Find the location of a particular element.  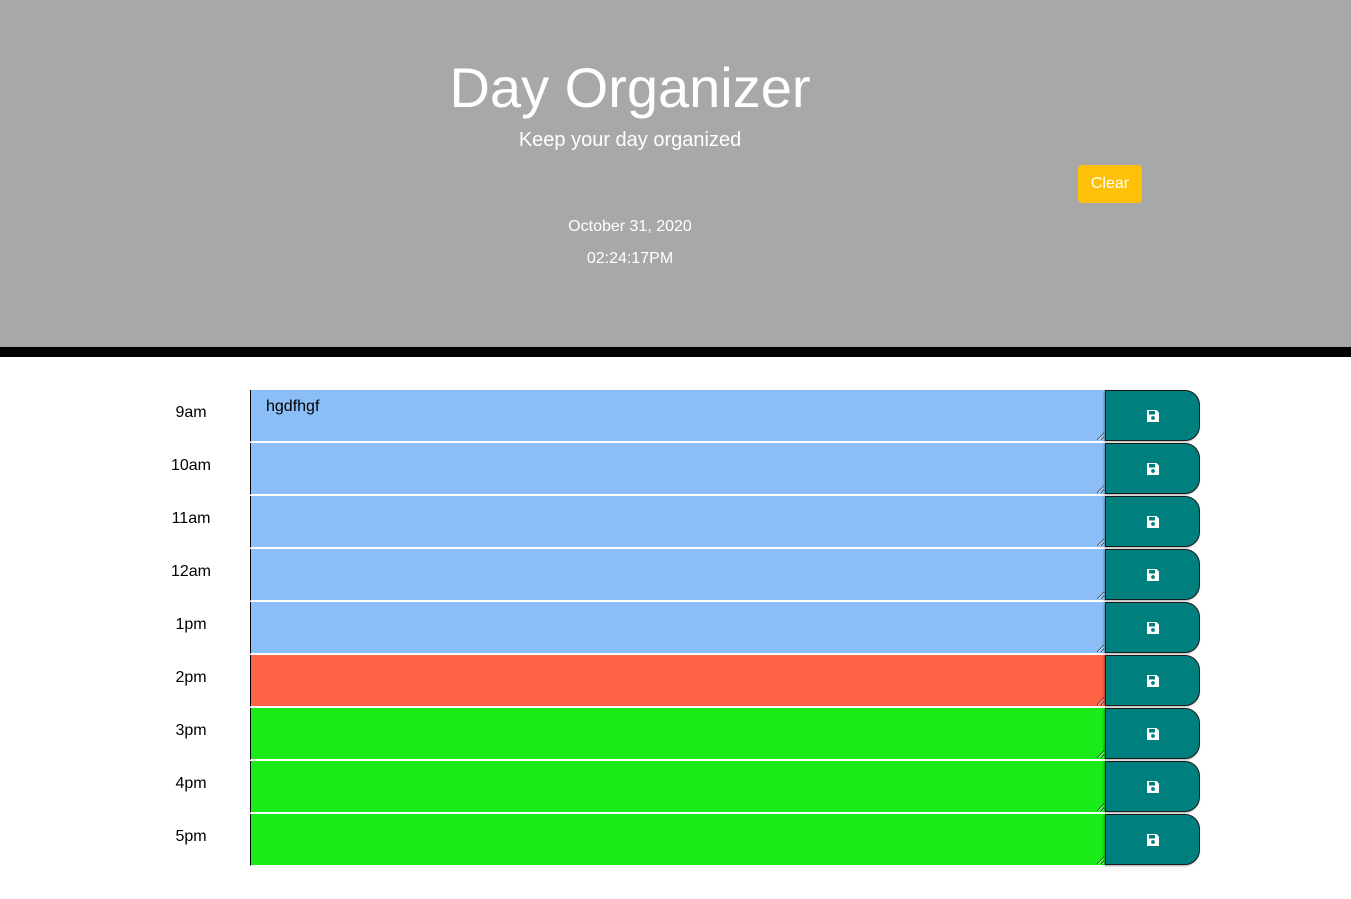

current-time: 02:24:17PM is located at coordinates (630, 258).